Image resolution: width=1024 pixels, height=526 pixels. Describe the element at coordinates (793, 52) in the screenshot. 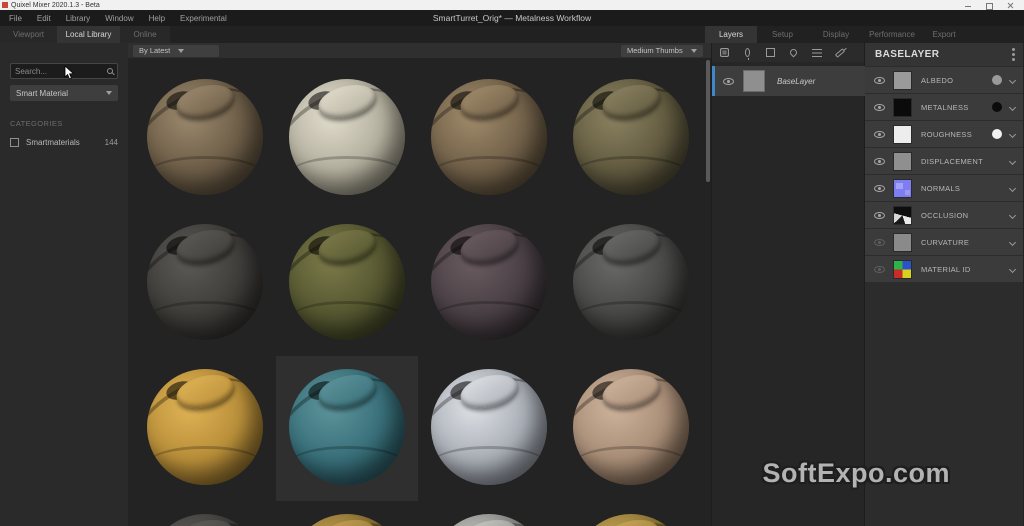

I see `droplet-icon` at that location.